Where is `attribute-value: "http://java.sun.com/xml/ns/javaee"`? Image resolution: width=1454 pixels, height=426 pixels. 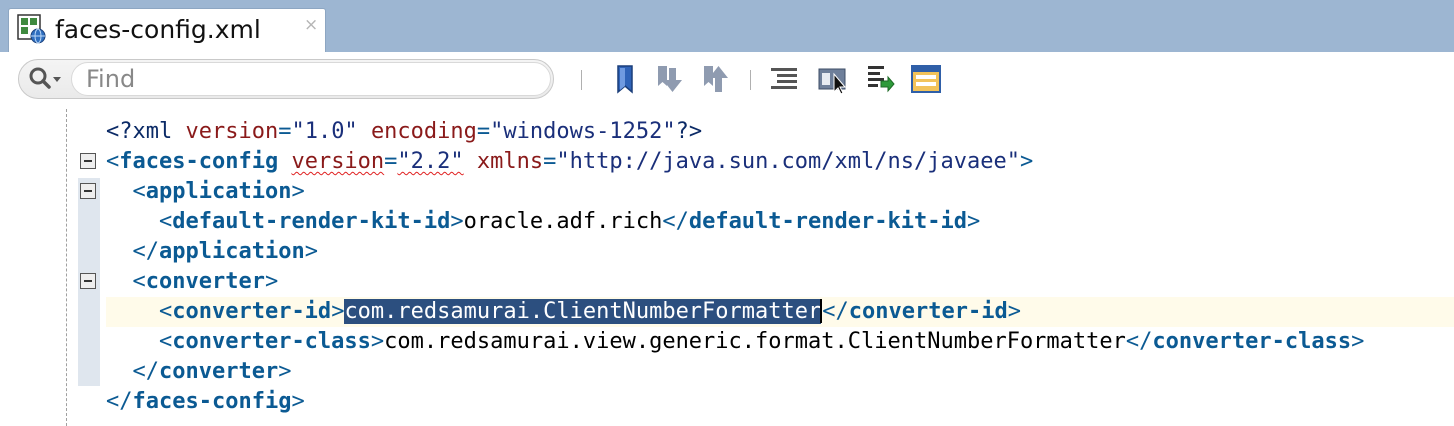 attribute-value: "http://java.sun.com/xml/ns/javaee" is located at coordinates (788, 161).